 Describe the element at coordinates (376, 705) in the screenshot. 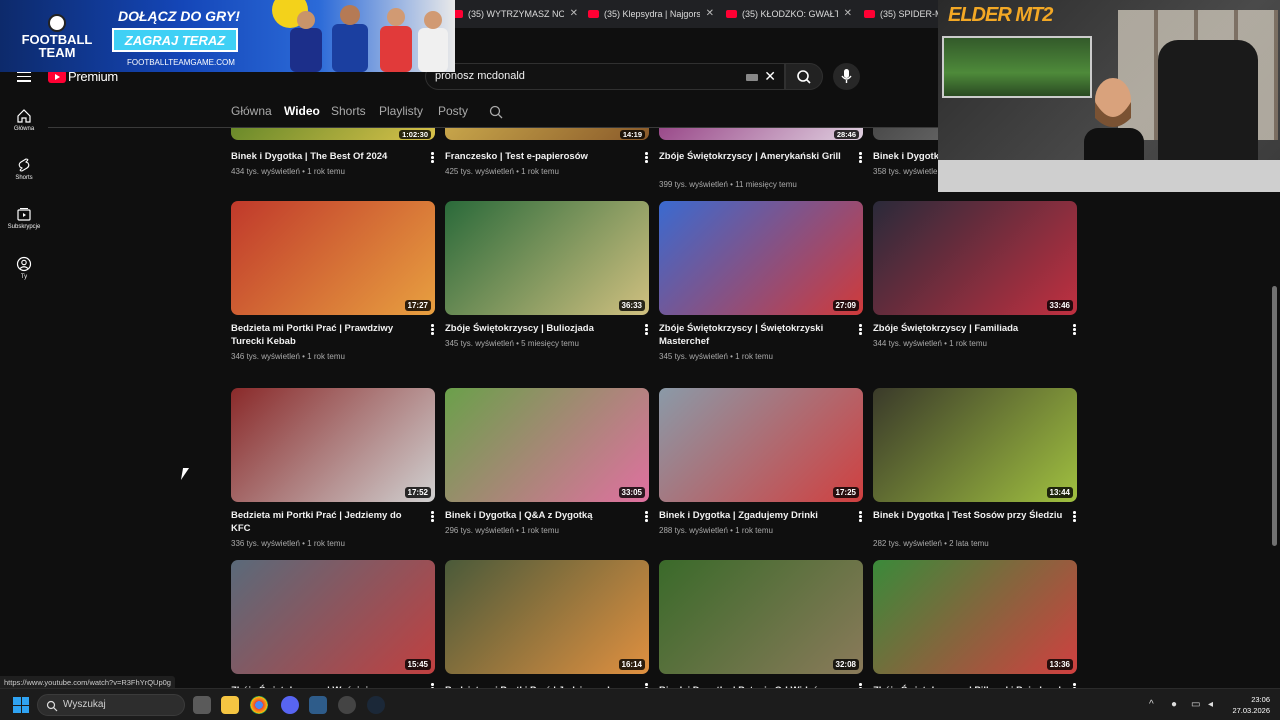

I see `steam-icon` at that location.